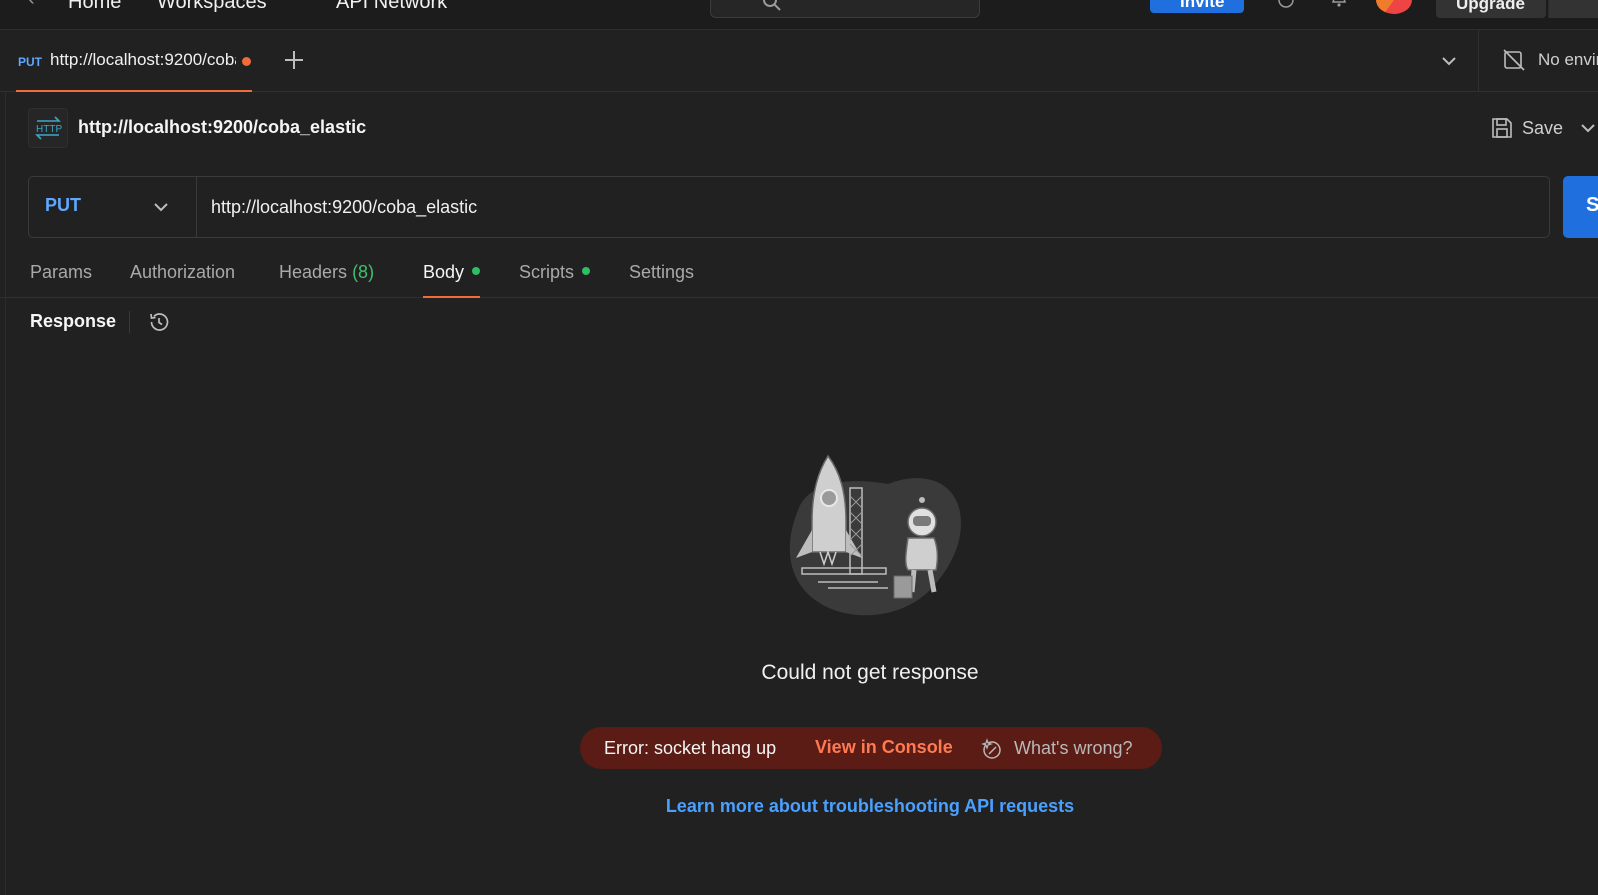 This screenshot has width=1598, height=895. I want to click on request-url-bar: PUT, so click(789, 207).